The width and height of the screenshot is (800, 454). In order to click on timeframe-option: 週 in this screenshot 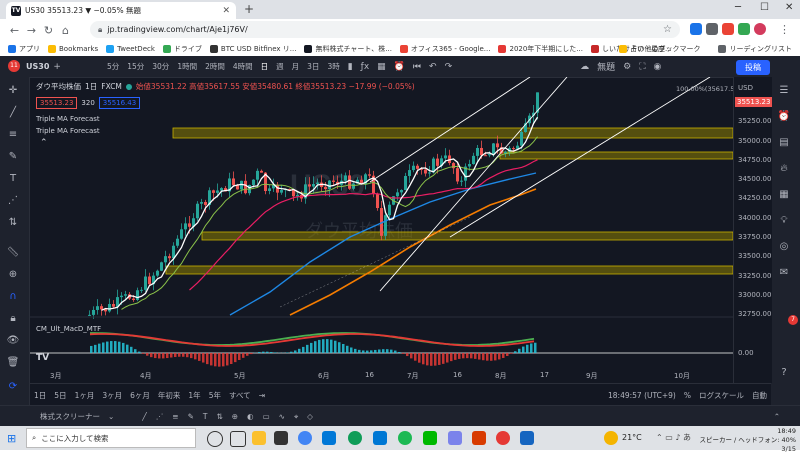, I will do `click(280, 66)`.